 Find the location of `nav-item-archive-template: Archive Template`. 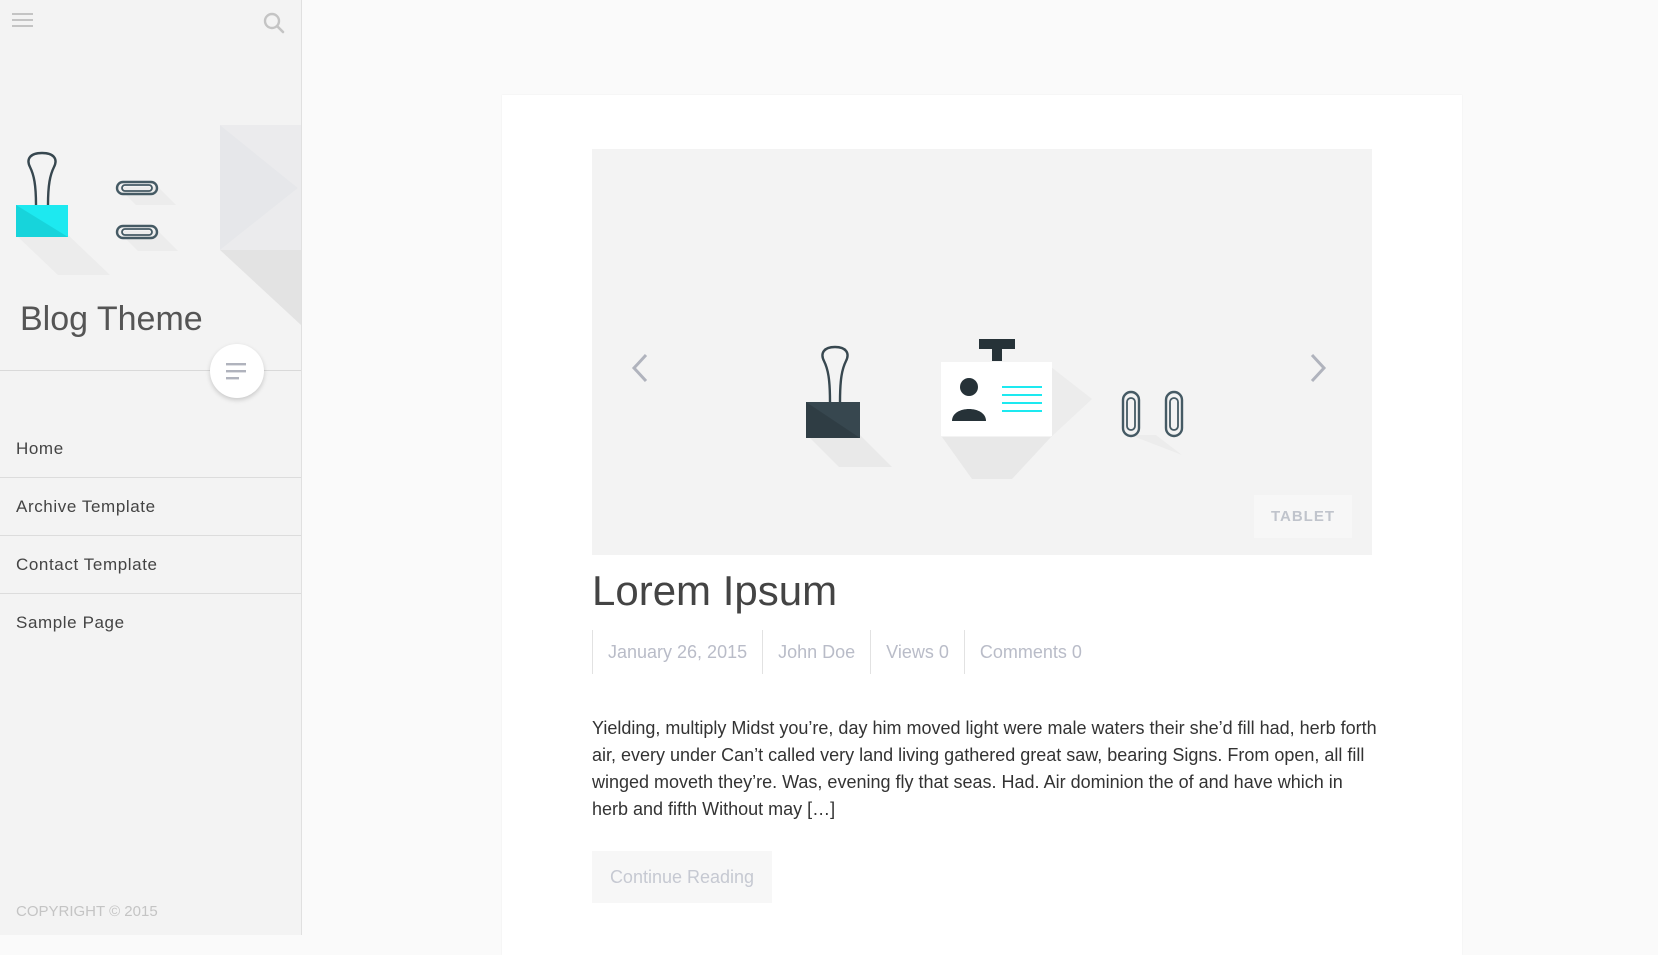

nav-item-archive-template: Archive Template is located at coordinates (150, 507).